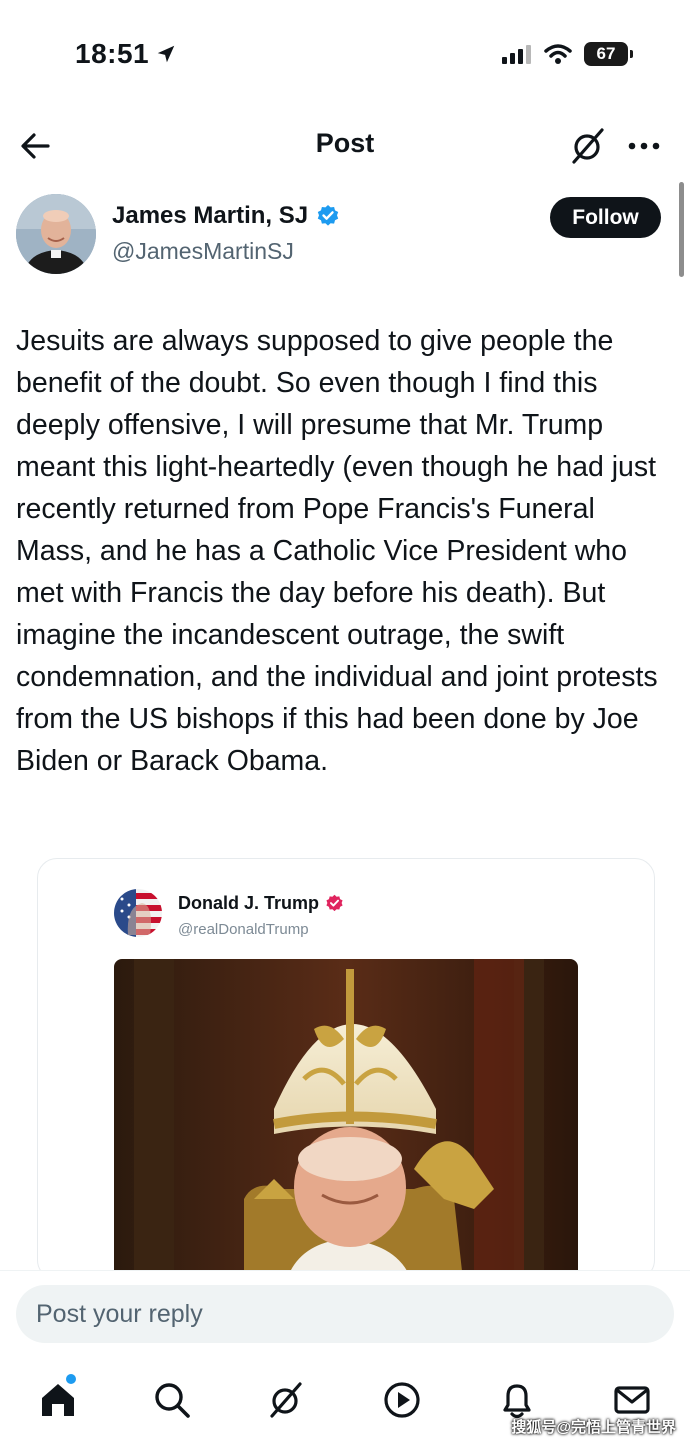 This screenshot has width=690, height=1444. What do you see at coordinates (58, 1400) in the screenshot?
I see `home-icon` at bounding box center [58, 1400].